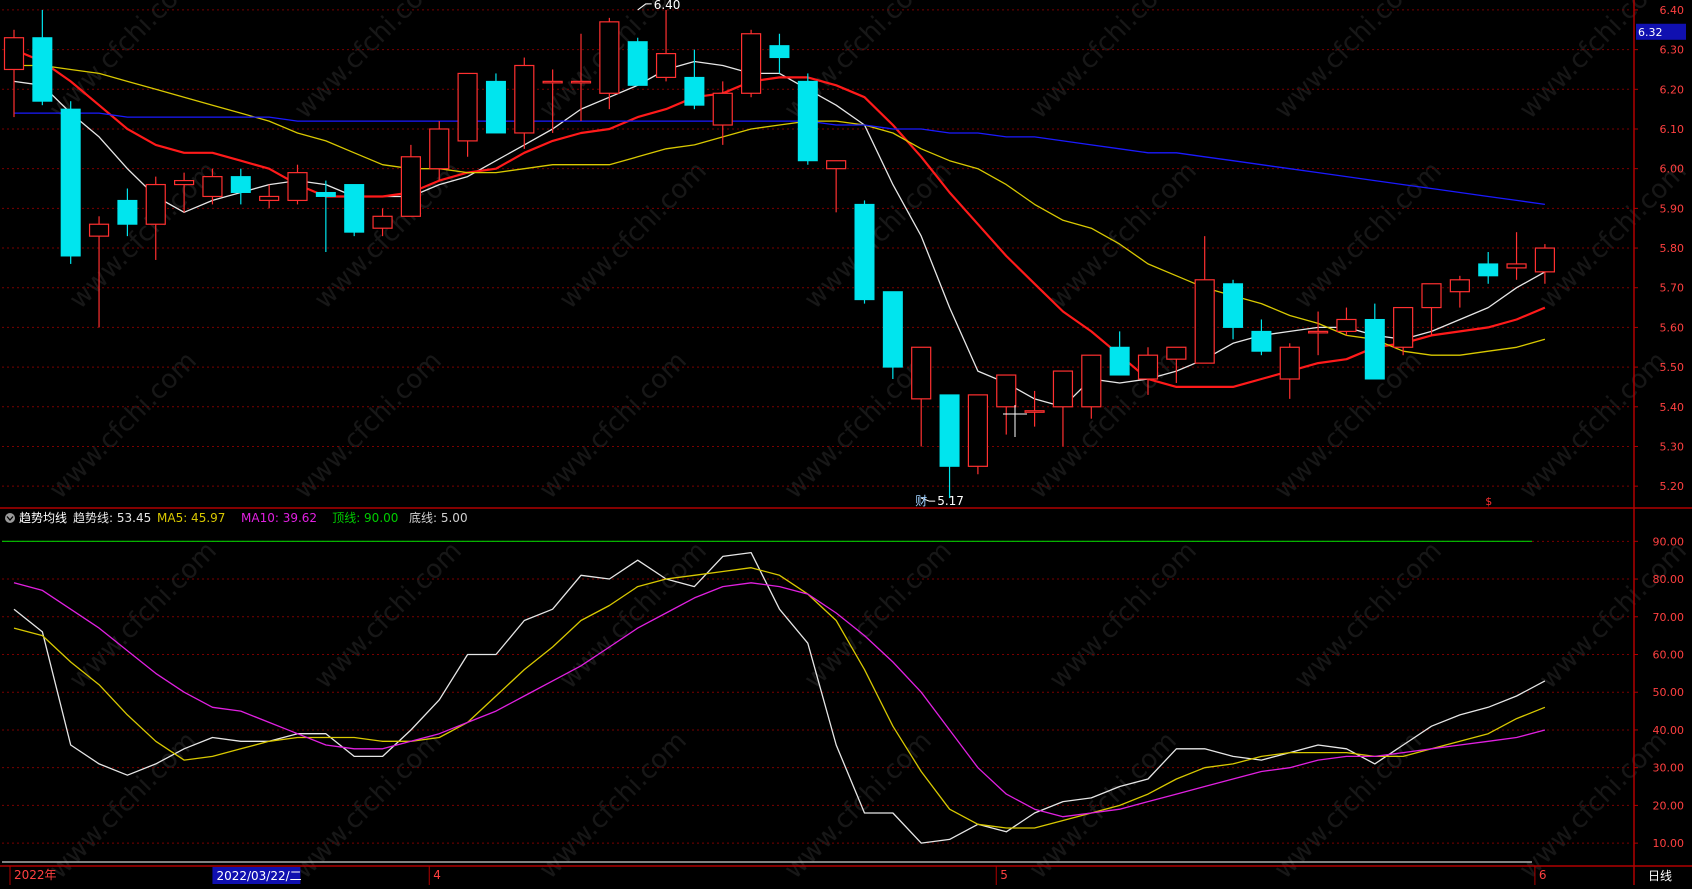 The height and width of the screenshot is (889, 1692). What do you see at coordinates (279, 518) in the screenshot?
I see `legend-item: MA10: 39.62` at bounding box center [279, 518].